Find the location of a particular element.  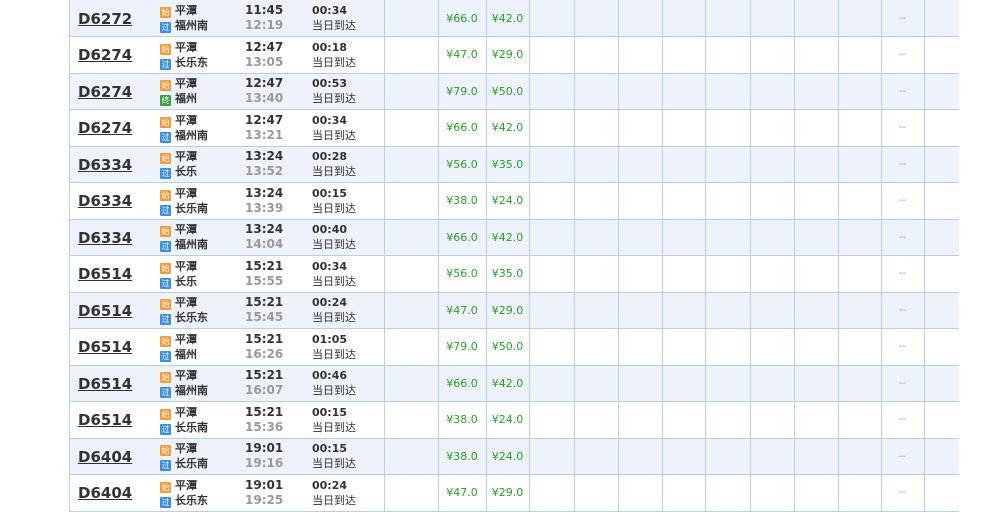

duration: 00:15 is located at coordinates (330, 412).